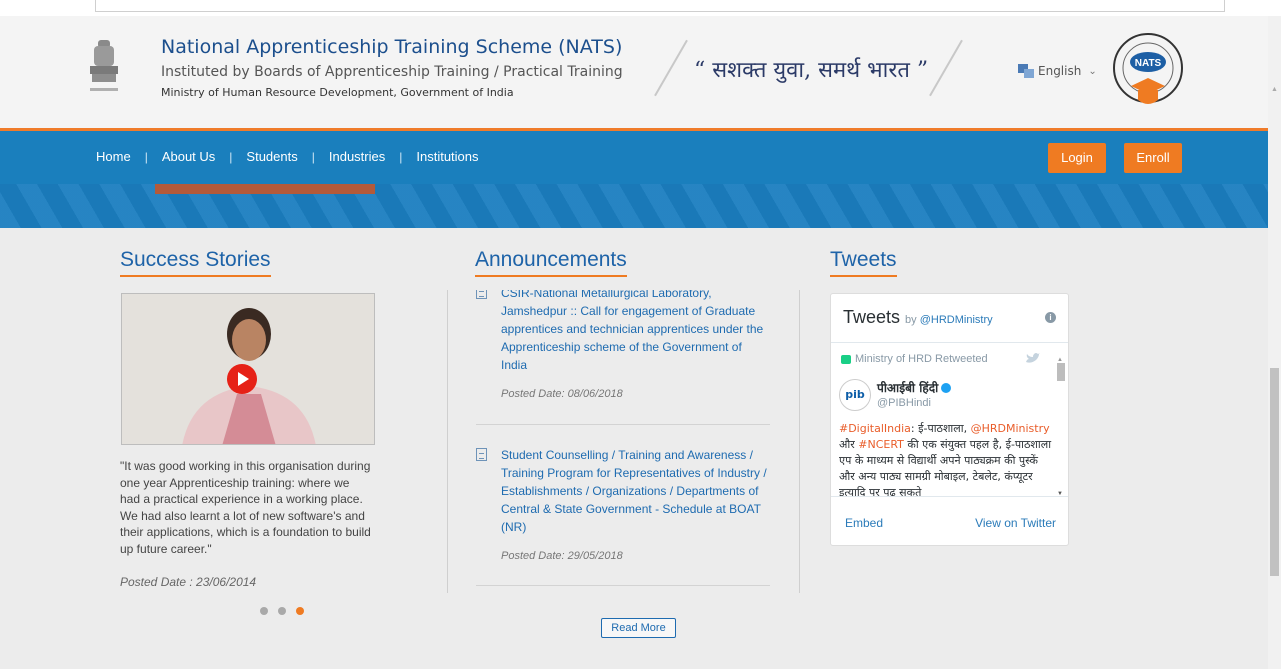 This screenshot has height=669, width=1281. Describe the element at coordinates (846, 359) in the screenshot. I see `retweet-icon` at that location.